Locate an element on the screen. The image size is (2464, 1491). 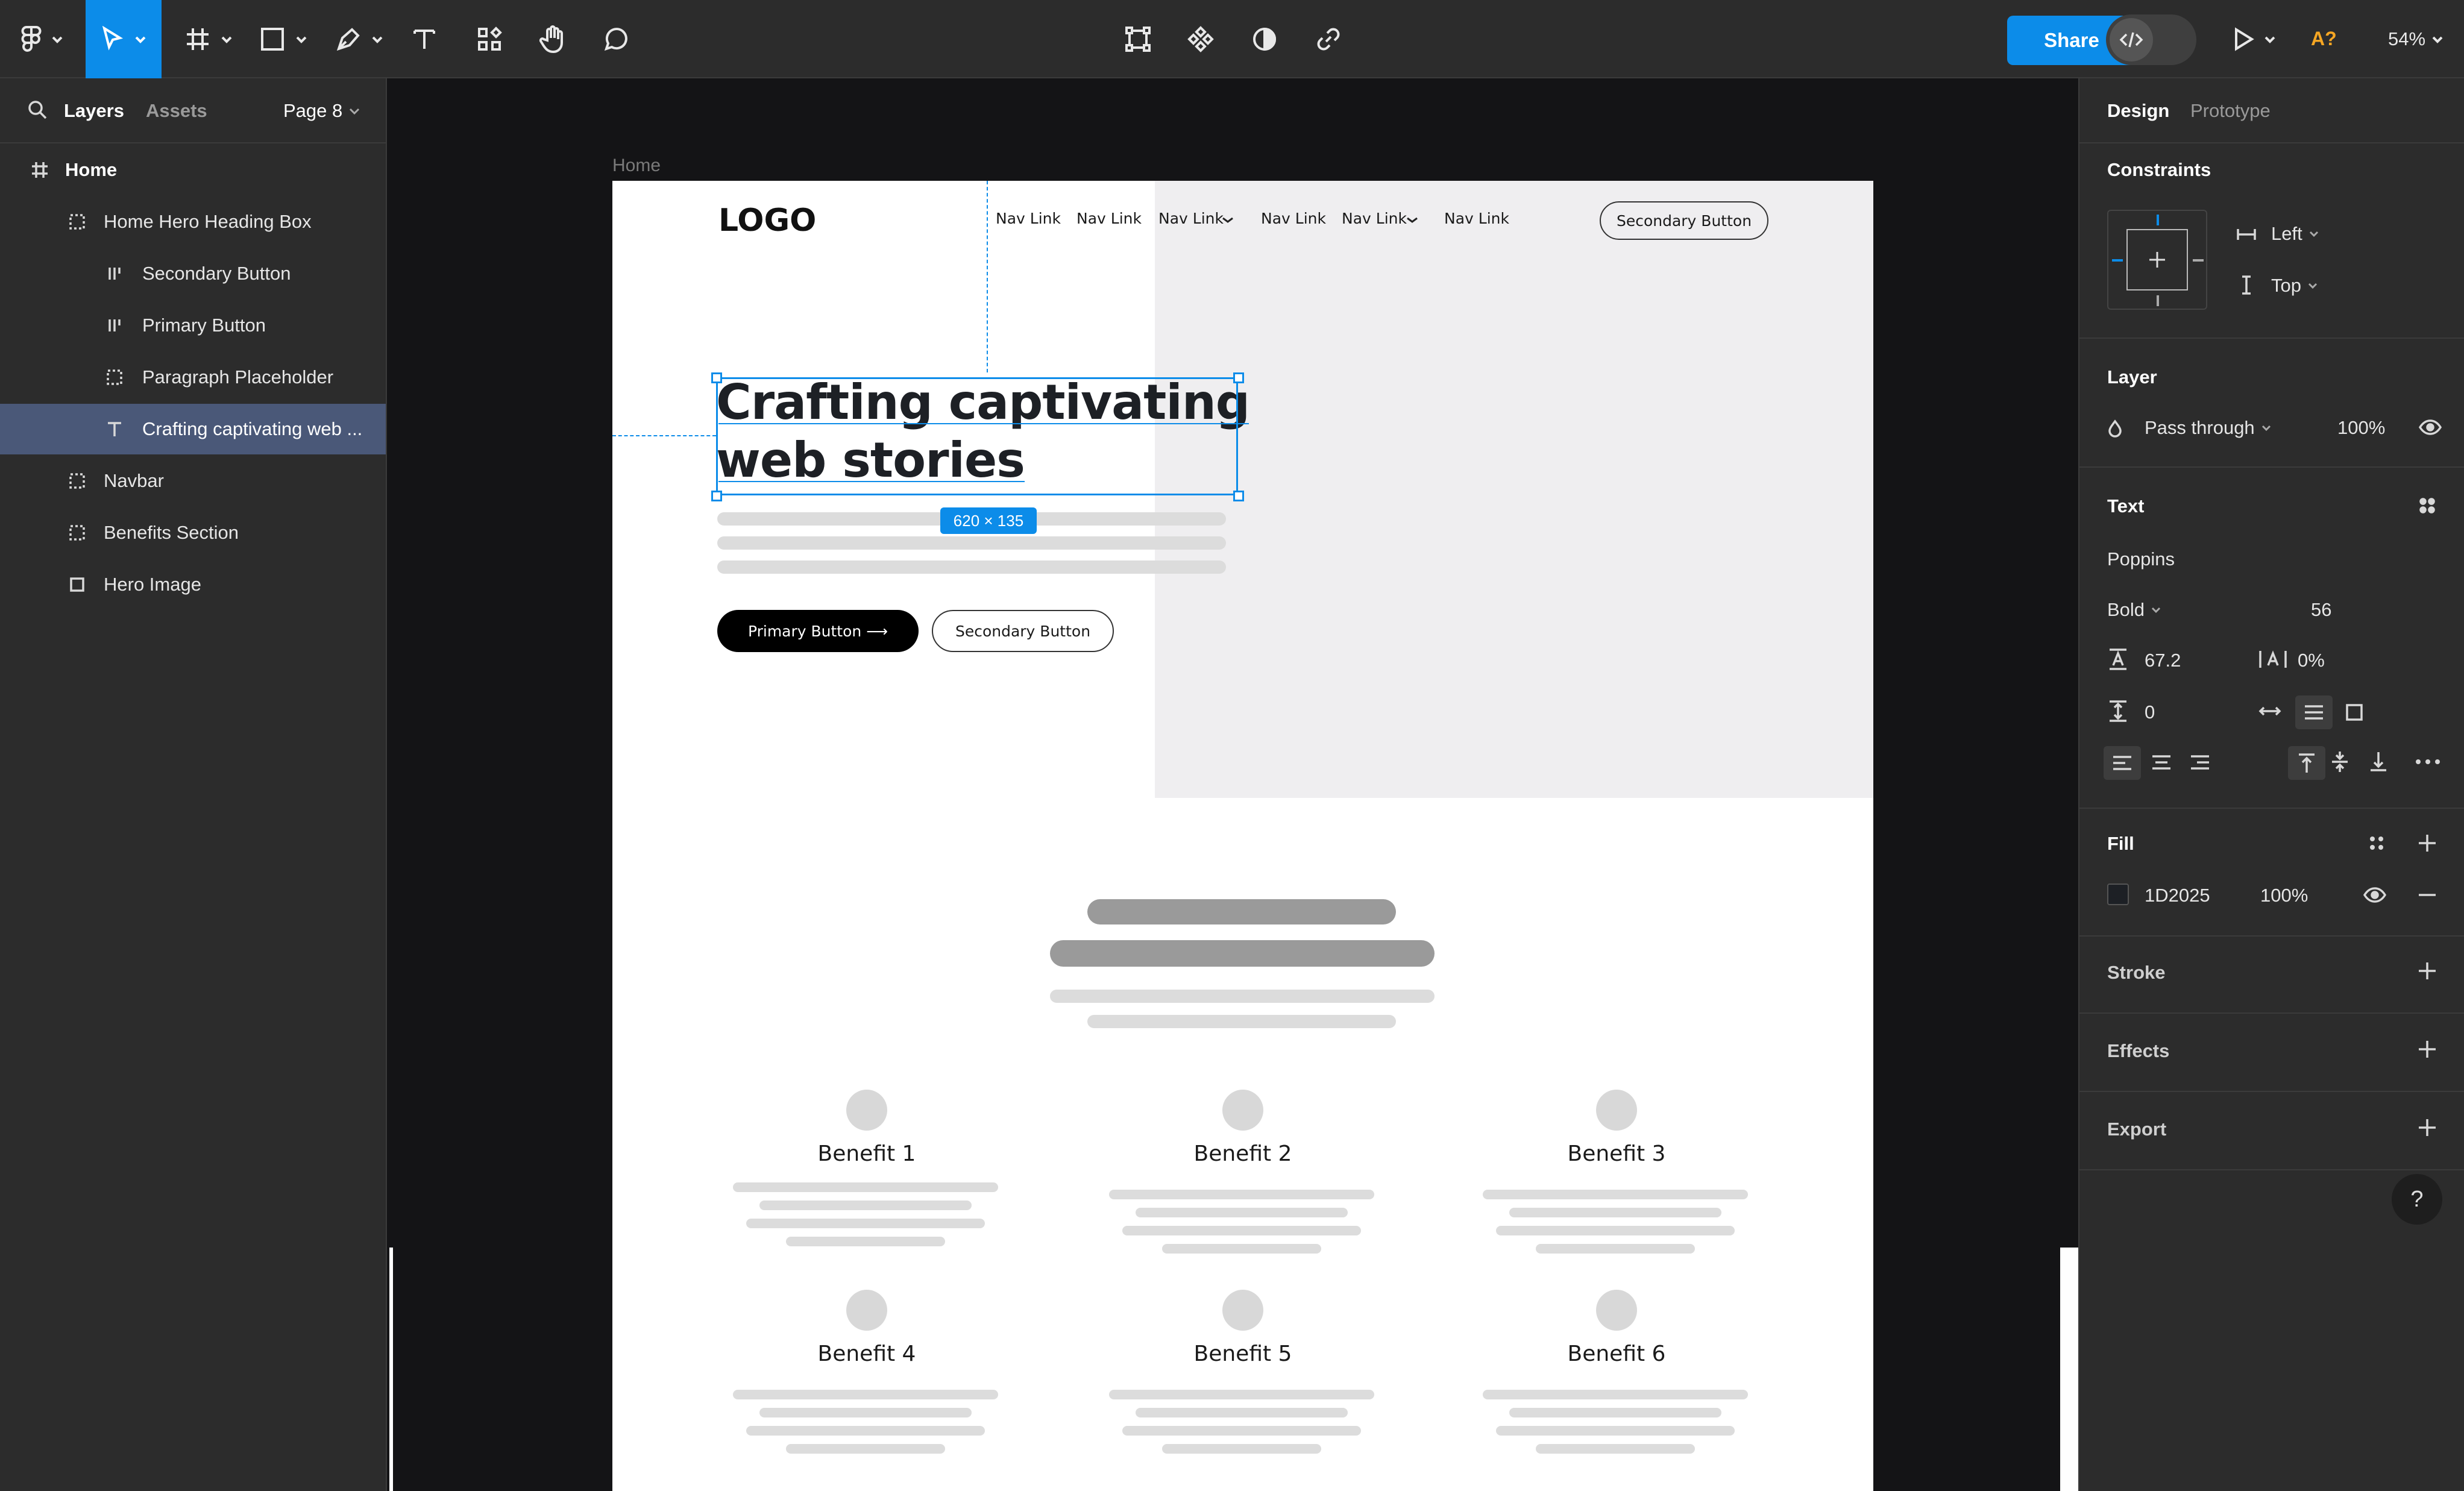
pen-tool-button is located at coordinates (359, 39).